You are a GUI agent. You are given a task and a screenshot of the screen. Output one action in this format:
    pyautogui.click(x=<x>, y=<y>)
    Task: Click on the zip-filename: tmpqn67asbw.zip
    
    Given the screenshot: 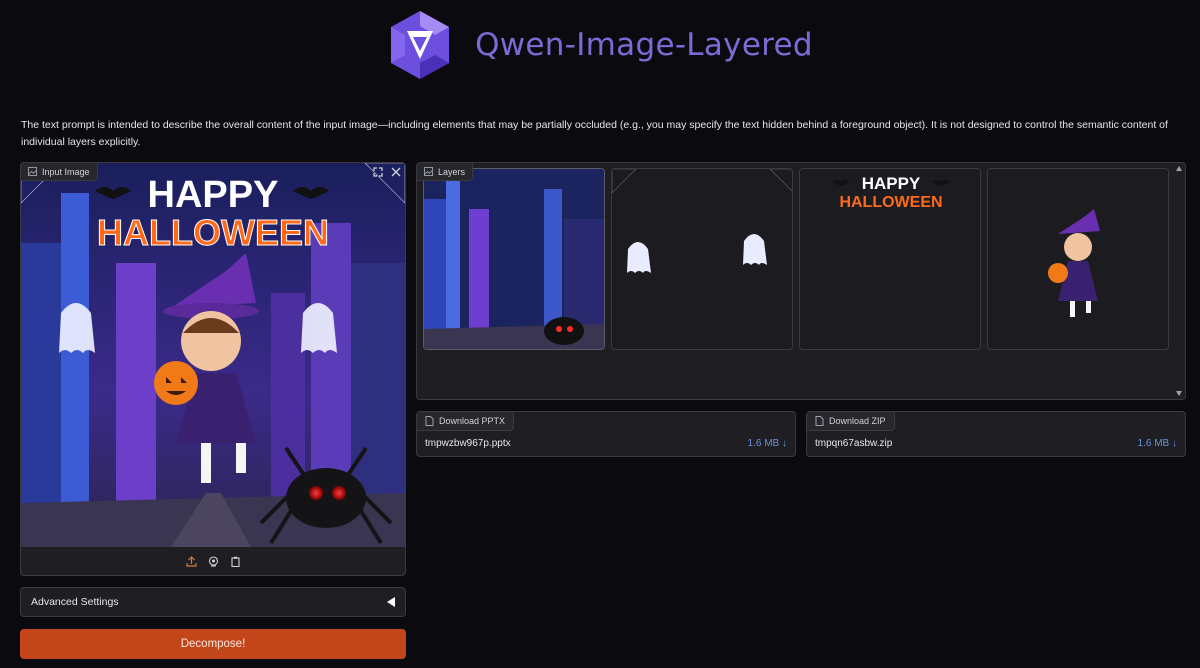 What is the action you would take?
    pyautogui.click(x=853, y=443)
    